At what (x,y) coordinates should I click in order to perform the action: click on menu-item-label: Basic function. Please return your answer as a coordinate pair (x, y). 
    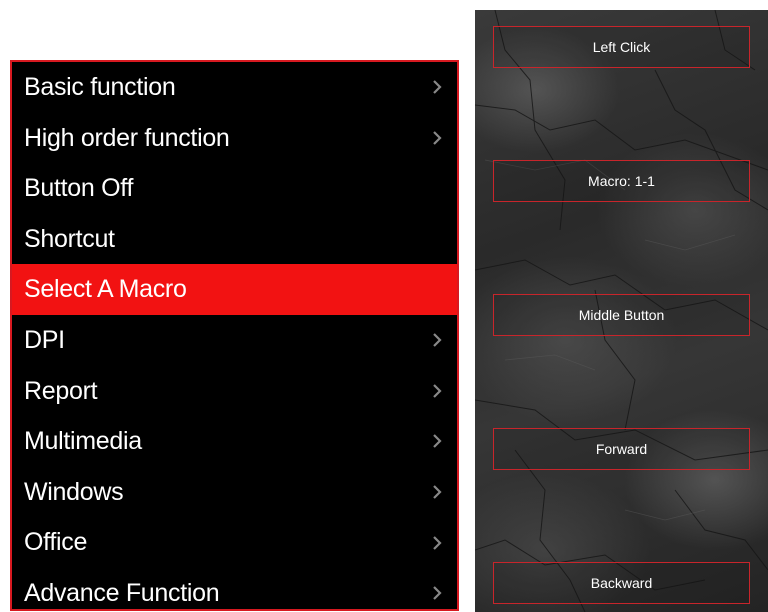
    Looking at the image, I should click on (100, 87).